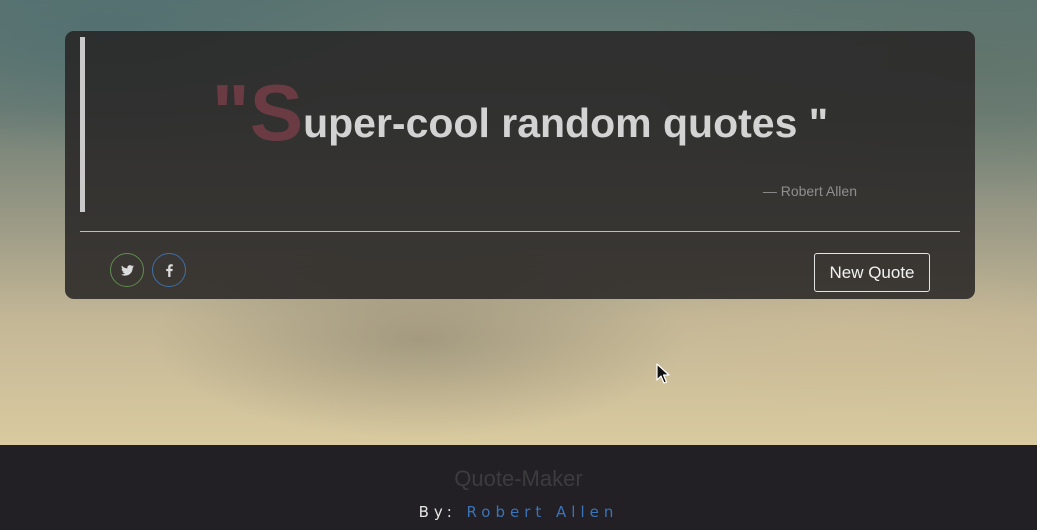 This screenshot has width=1037, height=530. I want to click on facebook-icon, so click(169, 270).